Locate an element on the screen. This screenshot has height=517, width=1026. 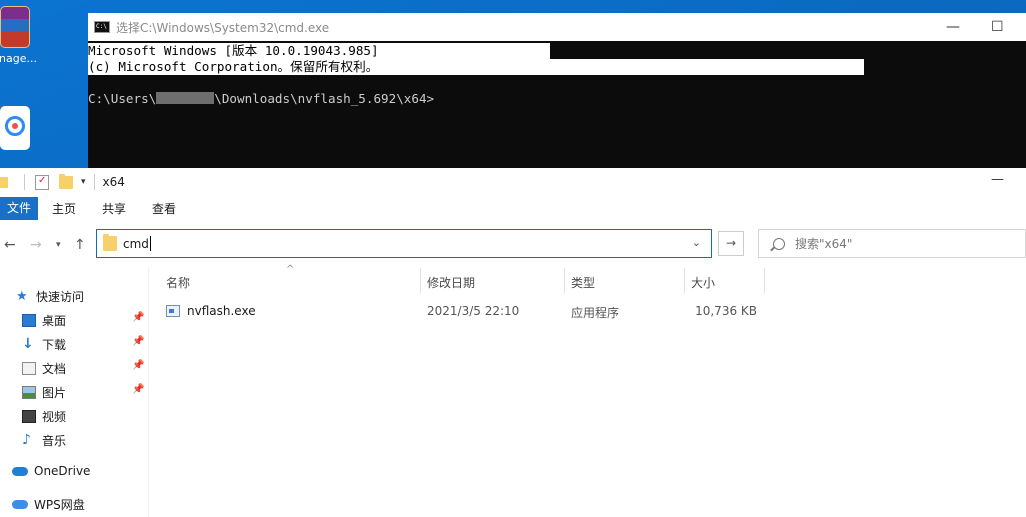
address-input: cmd ⌄ is located at coordinates (404, 243).